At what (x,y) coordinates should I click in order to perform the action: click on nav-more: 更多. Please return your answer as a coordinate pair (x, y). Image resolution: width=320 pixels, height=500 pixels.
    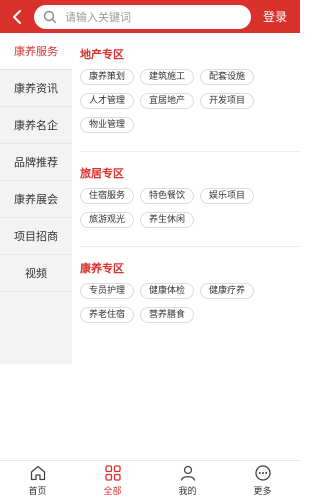
    Looking at the image, I should click on (262, 480).